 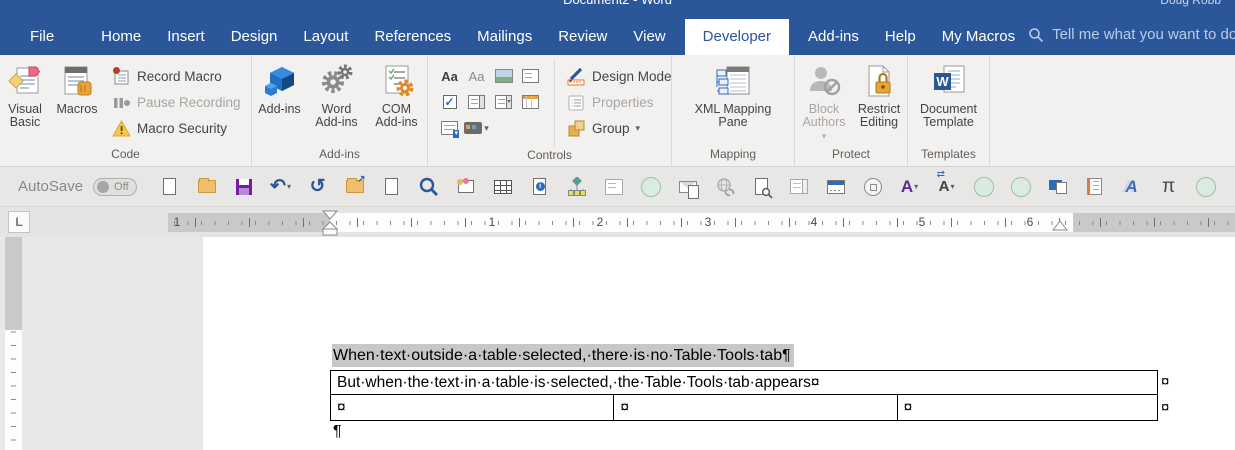 What do you see at coordinates (762, 187) in the screenshot?
I see `print-preview-icon` at bounding box center [762, 187].